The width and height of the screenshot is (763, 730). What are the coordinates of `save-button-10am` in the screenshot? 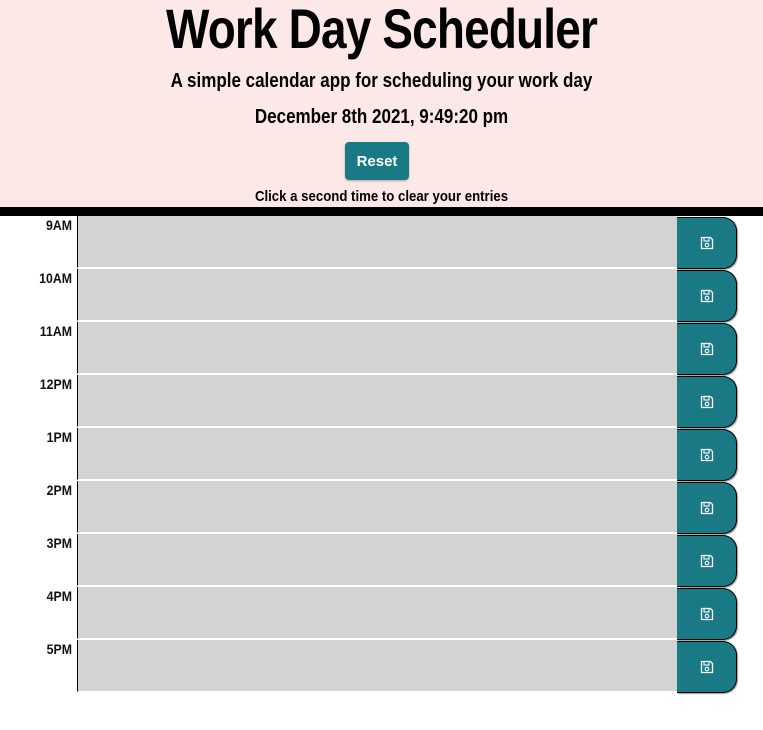 It's located at (707, 296).